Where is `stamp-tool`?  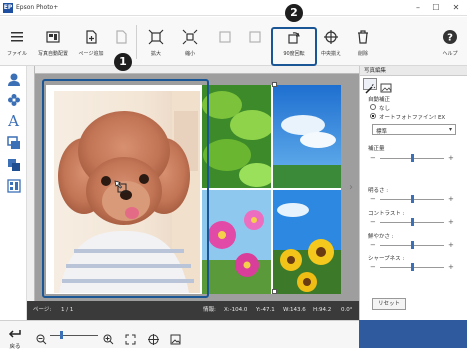
stamp-tool is located at coordinates (13, 164).